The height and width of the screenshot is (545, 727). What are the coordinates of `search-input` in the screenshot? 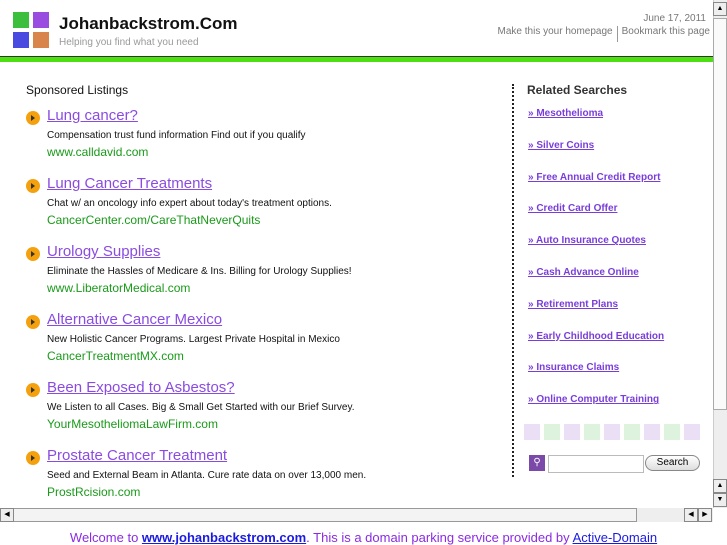 It's located at (596, 464).